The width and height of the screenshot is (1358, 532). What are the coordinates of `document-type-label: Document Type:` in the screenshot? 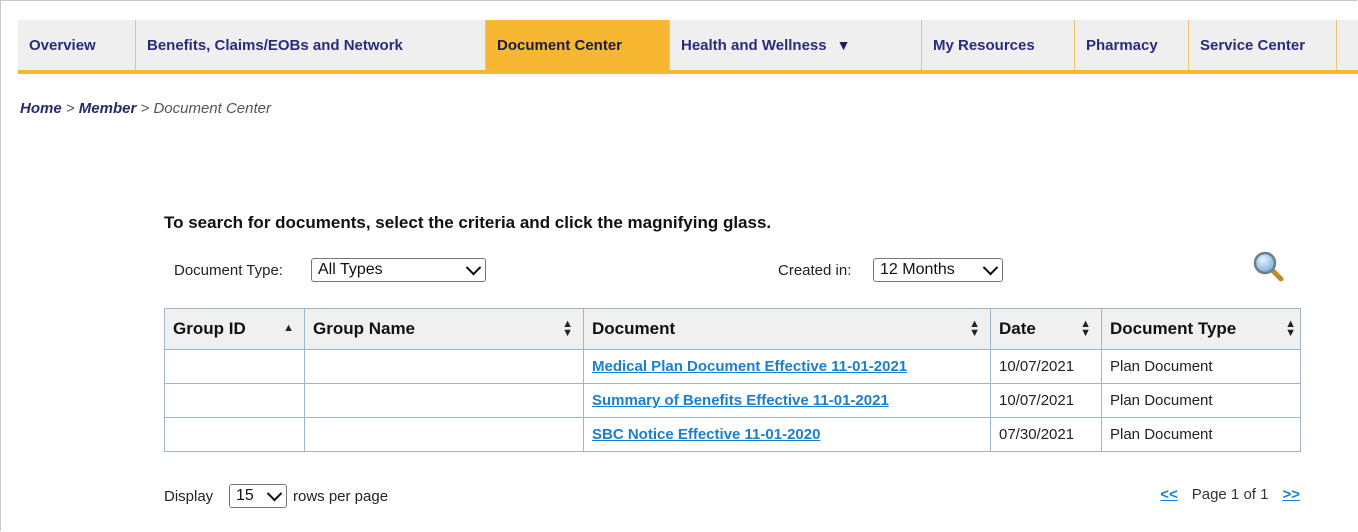 It's located at (228, 270).